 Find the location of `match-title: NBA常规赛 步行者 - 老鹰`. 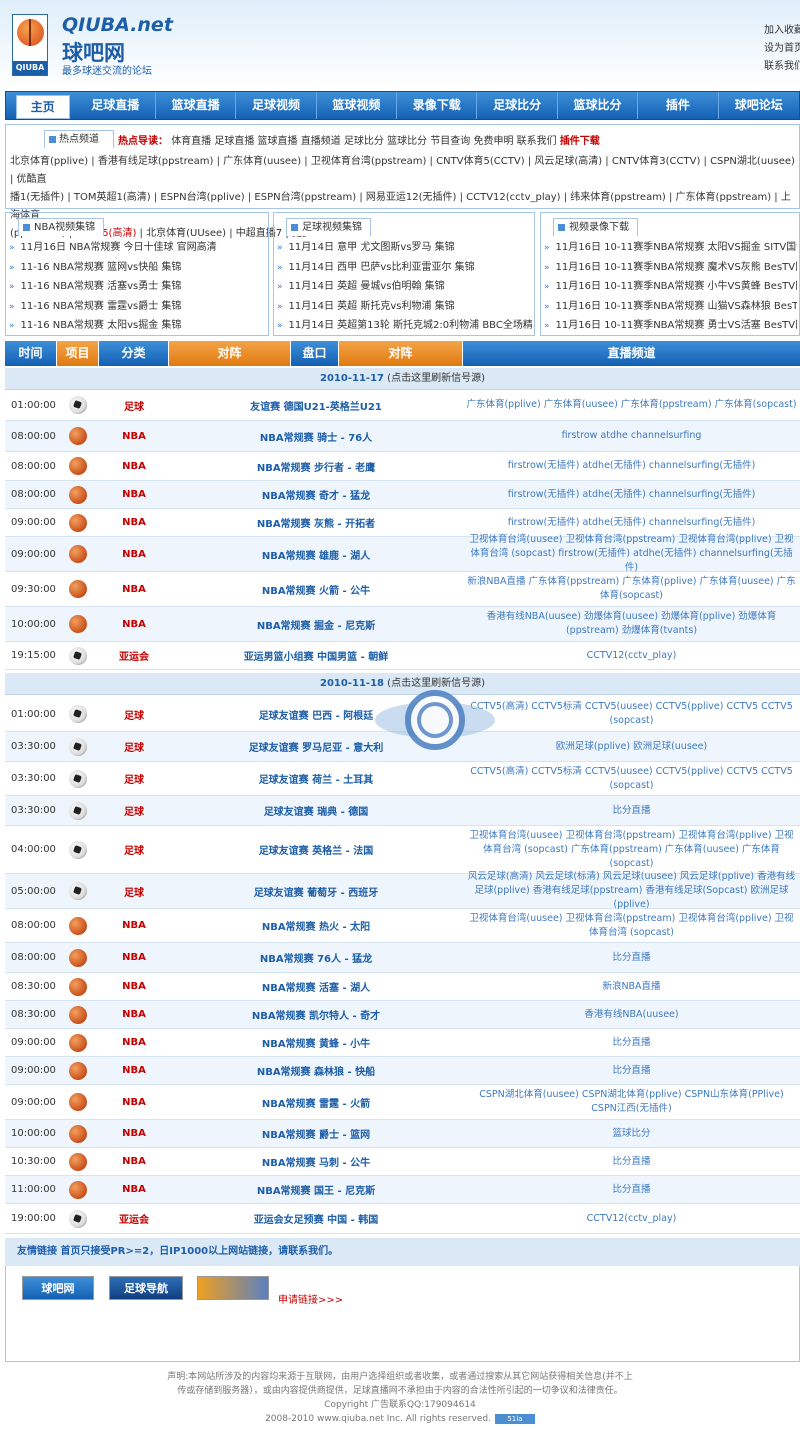

match-title: NBA常规赛 步行者 - 老鹰 is located at coordinates (316, 466).